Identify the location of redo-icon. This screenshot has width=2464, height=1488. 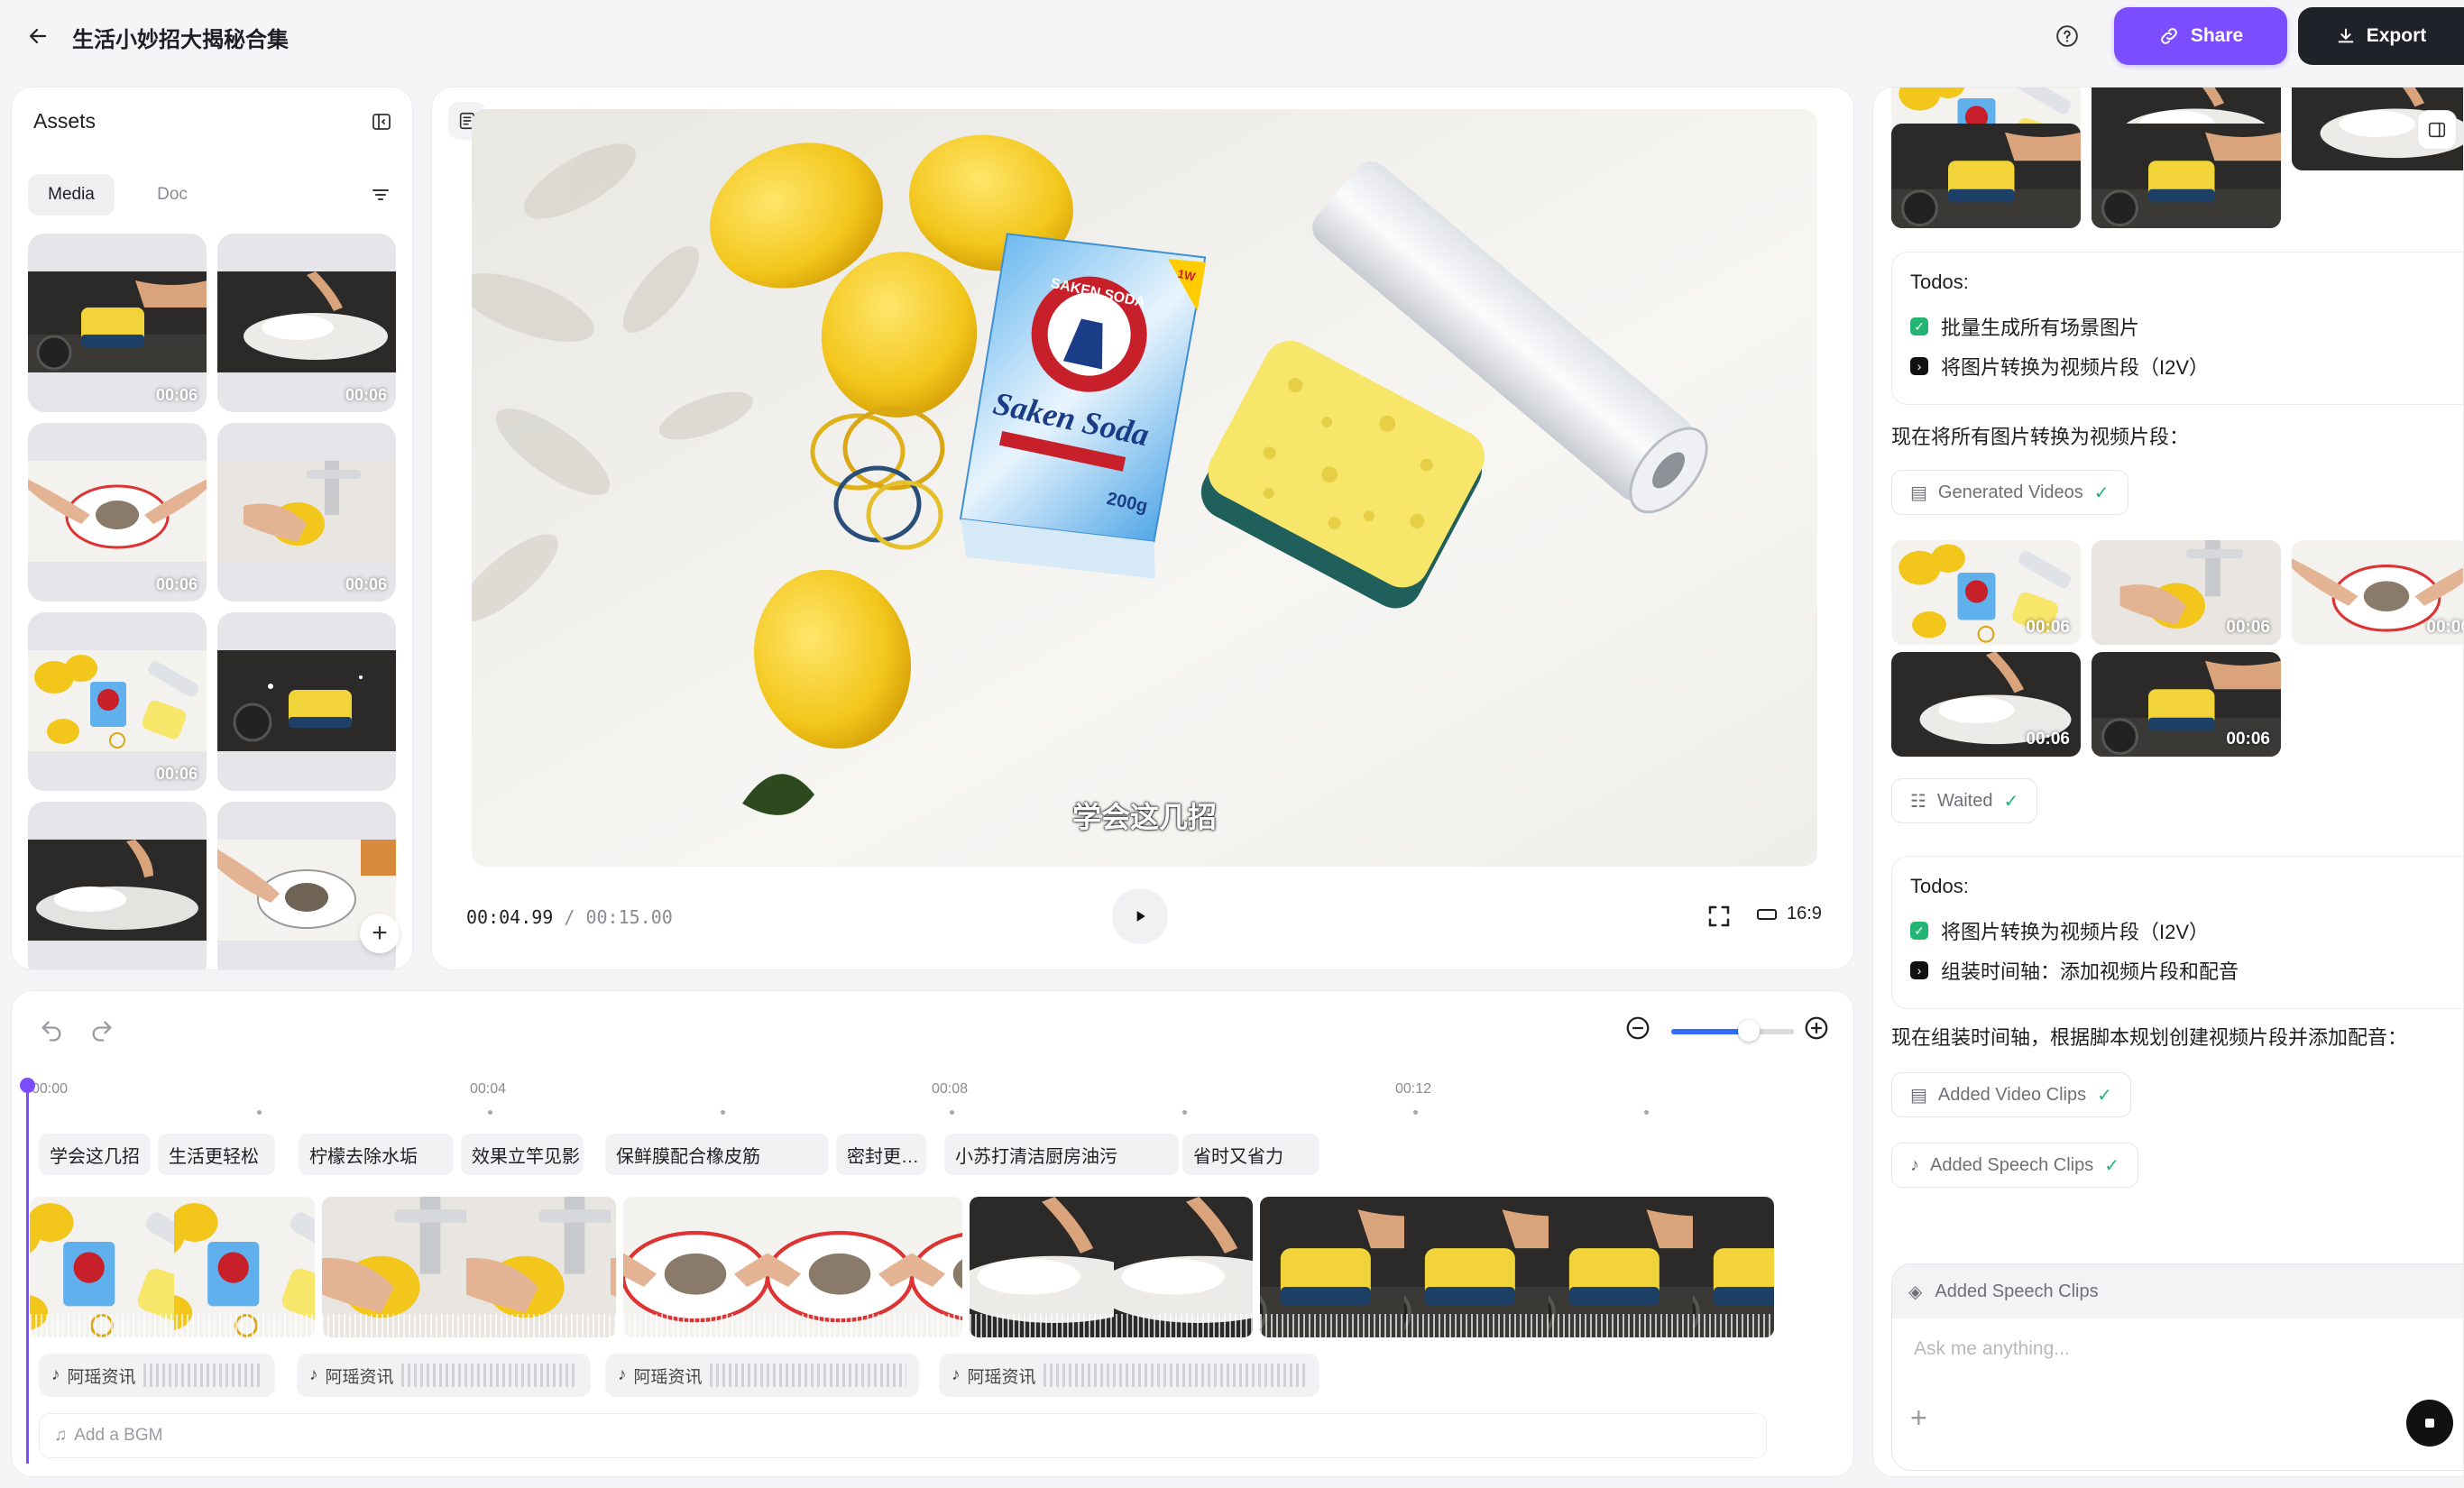
(102, 1032).